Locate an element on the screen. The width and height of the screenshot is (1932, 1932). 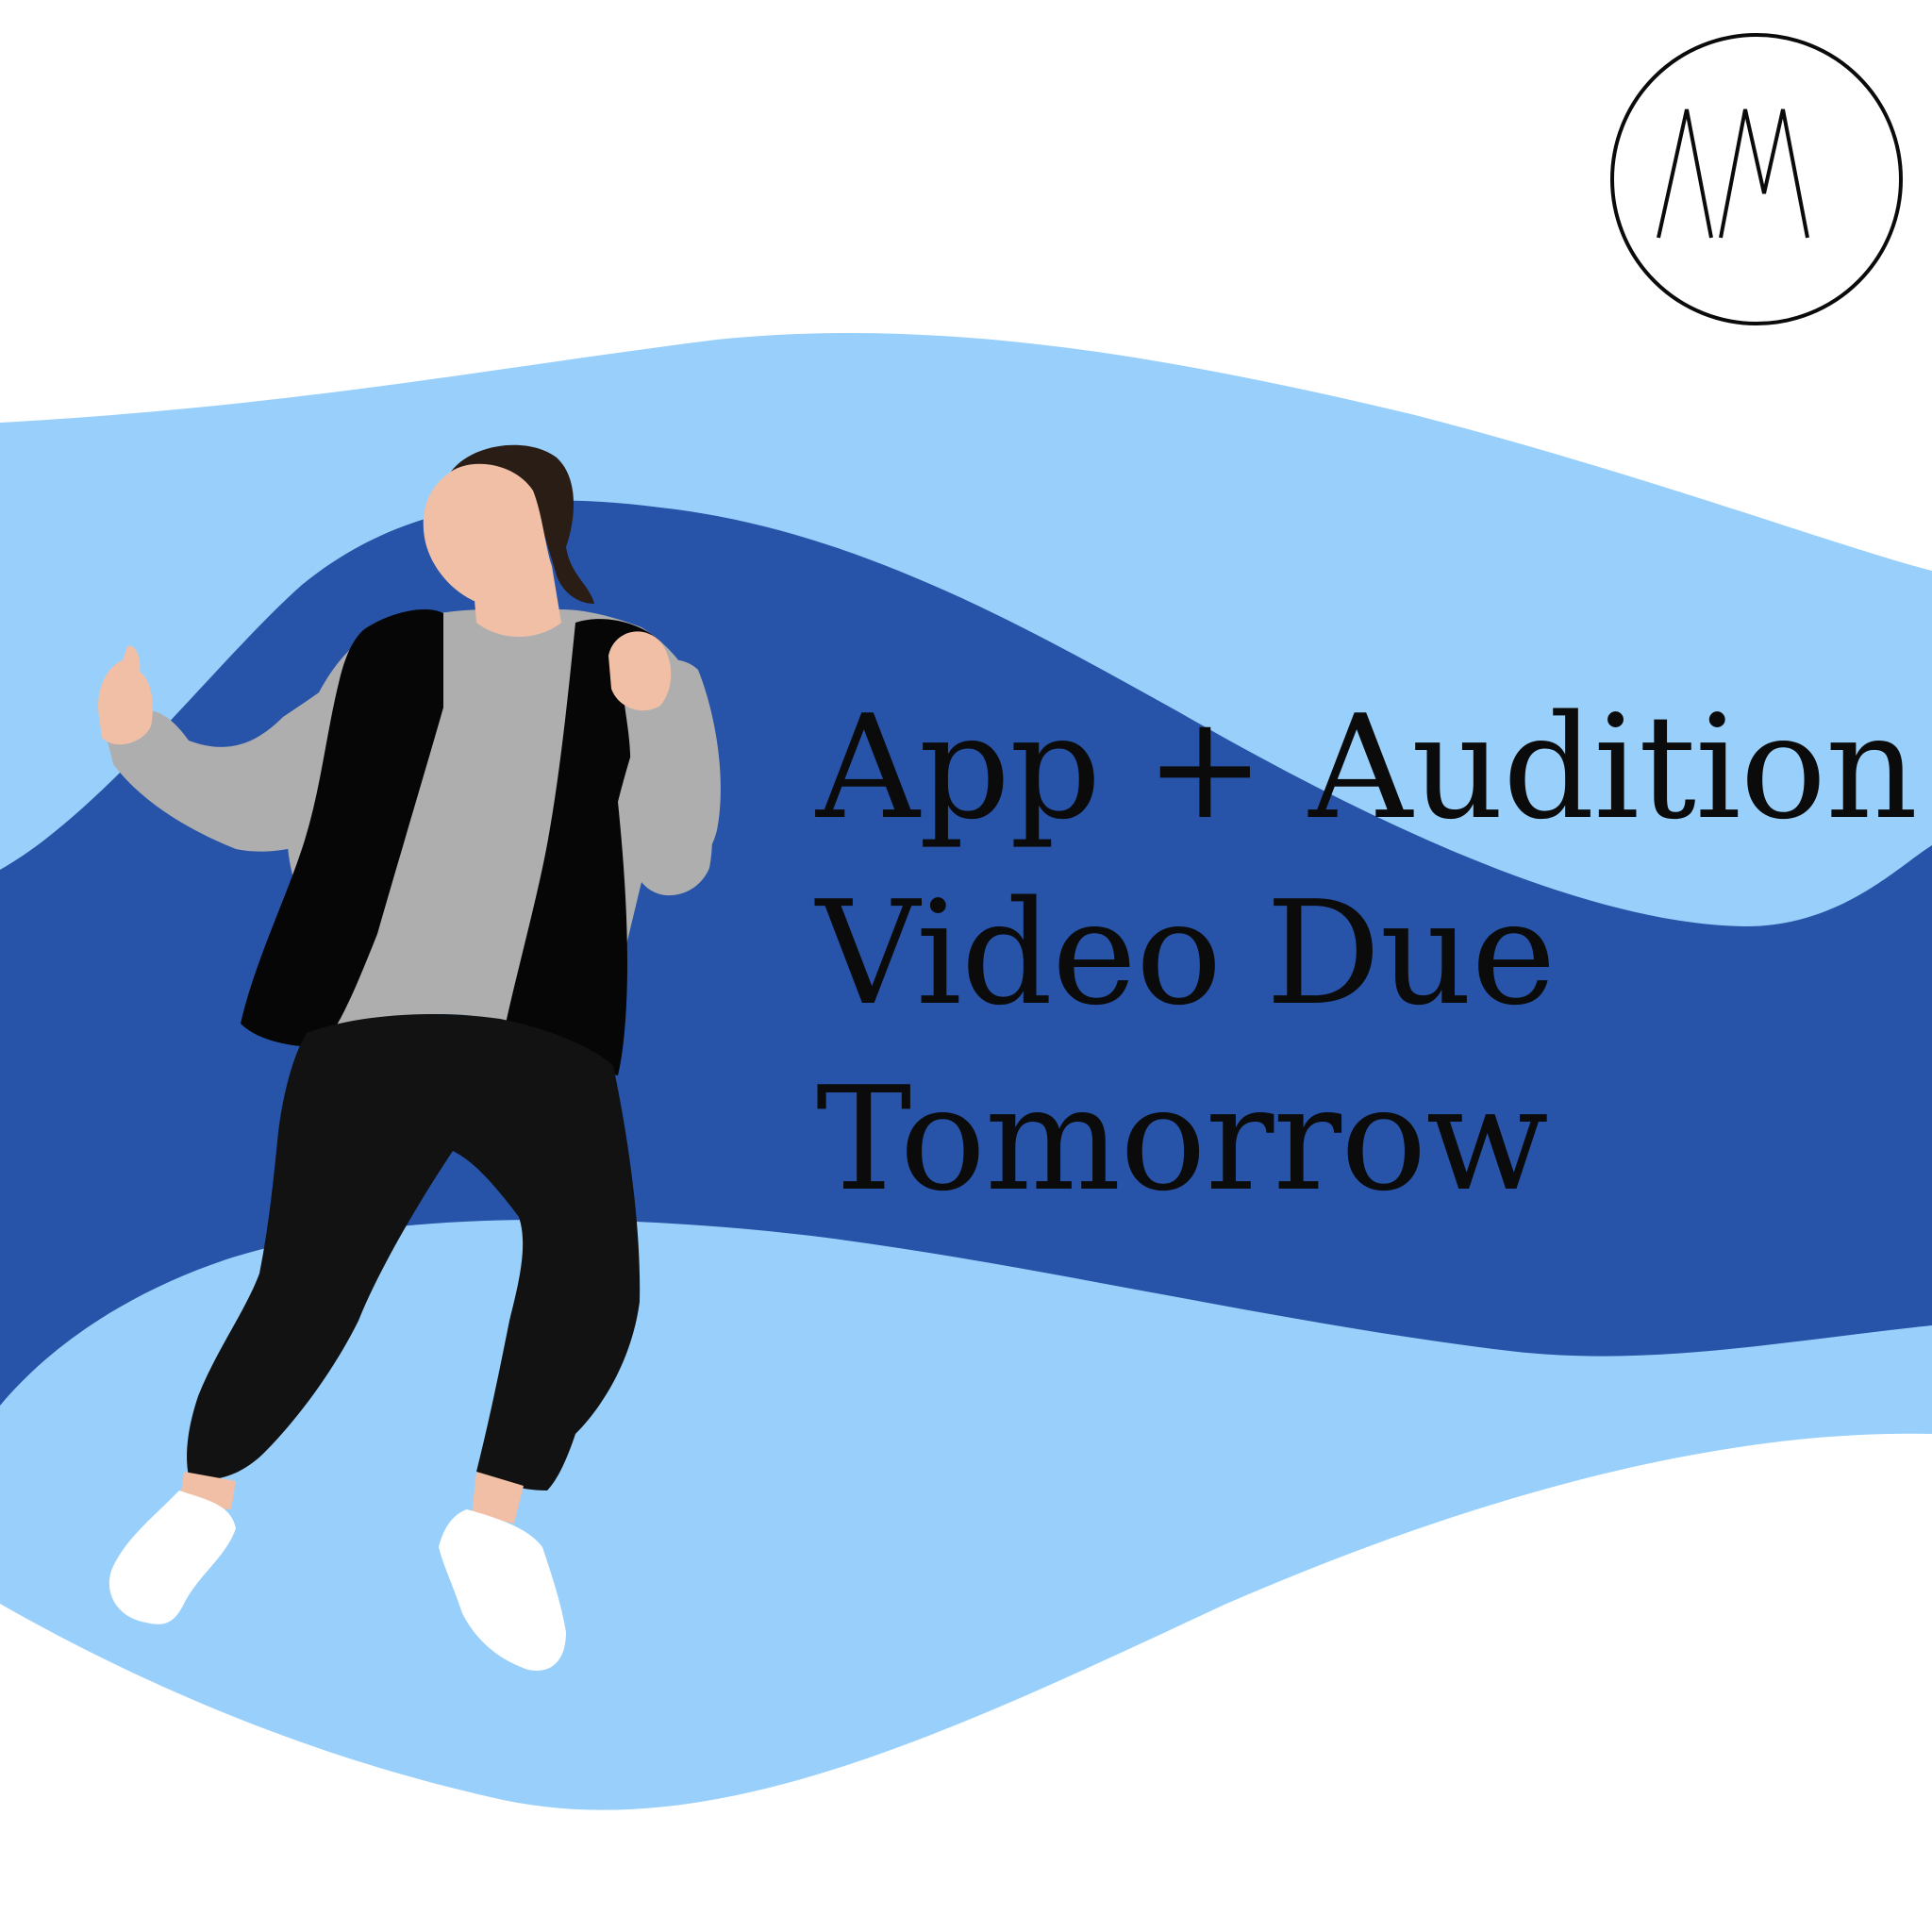
left-hand is located at coordinates (126, 695).